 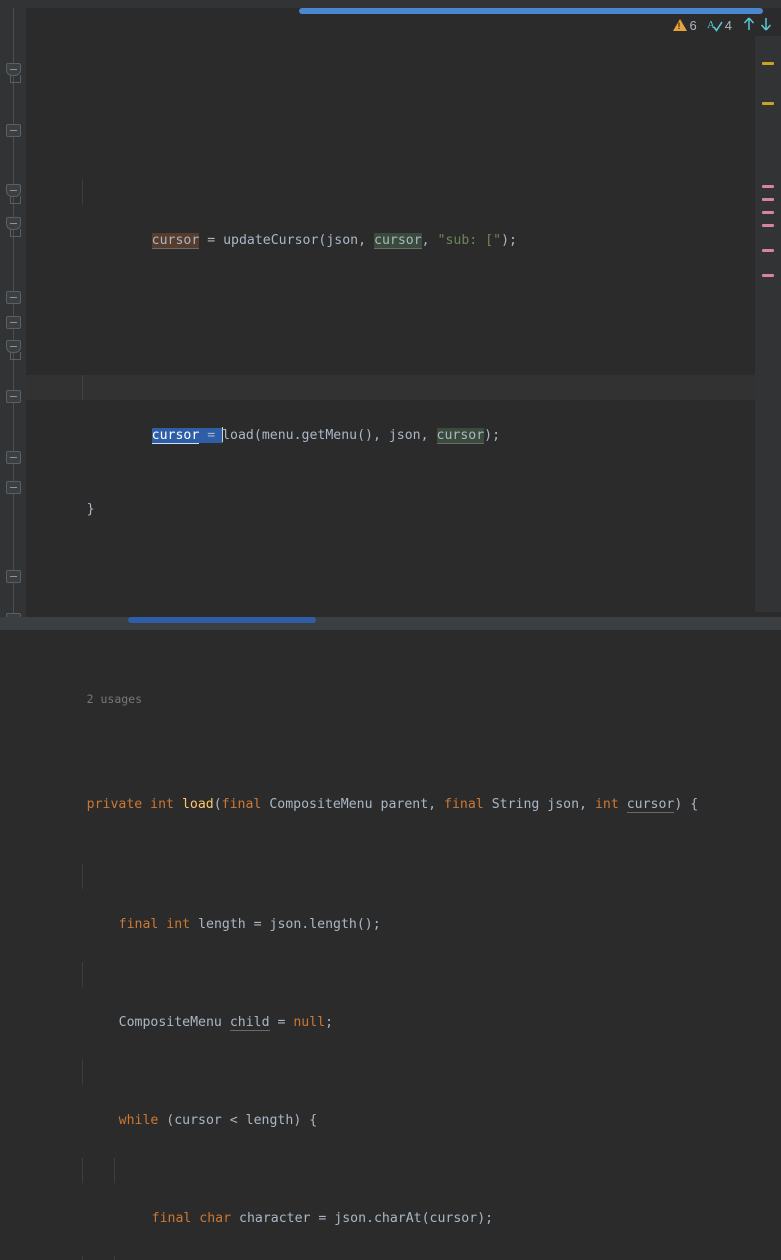 I want to click on gutter-vertical-line, so click(x=13, y=315).